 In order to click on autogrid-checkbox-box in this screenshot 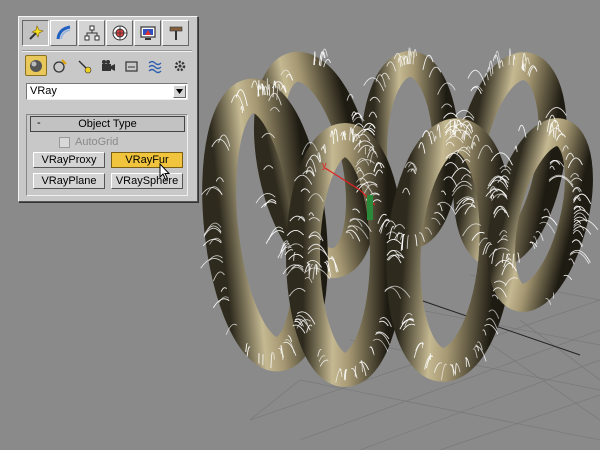, I will do `click(64, 142)`.